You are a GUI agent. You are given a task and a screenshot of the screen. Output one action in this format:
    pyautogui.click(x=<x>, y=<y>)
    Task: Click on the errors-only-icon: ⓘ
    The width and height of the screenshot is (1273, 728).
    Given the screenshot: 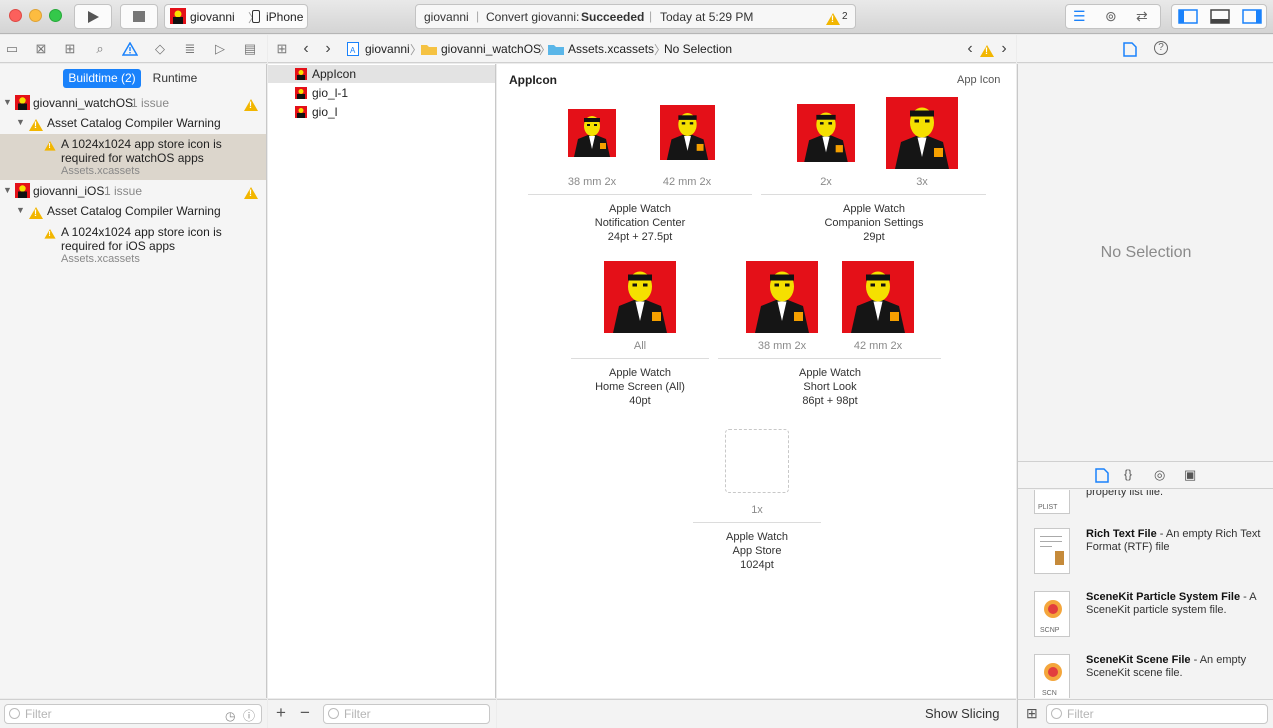 What is the action you would take?
    pyautogui.click(x=249, y=716)
    